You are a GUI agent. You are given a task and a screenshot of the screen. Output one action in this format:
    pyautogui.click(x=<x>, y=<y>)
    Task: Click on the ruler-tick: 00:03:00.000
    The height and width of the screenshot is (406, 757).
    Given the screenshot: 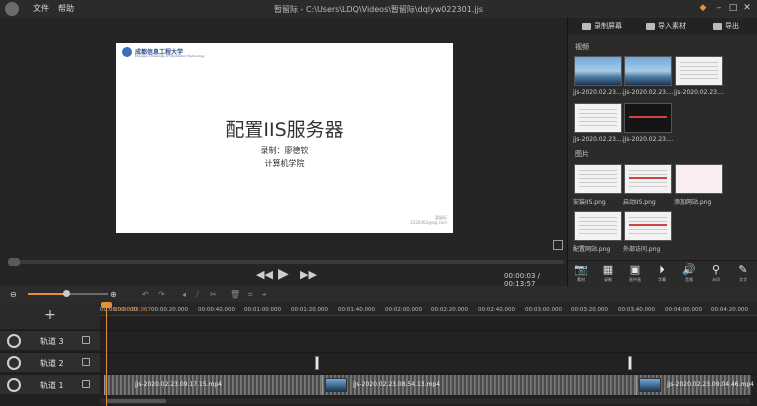 What is the action you would take?
    pyautogui.click(x=543, y=310)
    